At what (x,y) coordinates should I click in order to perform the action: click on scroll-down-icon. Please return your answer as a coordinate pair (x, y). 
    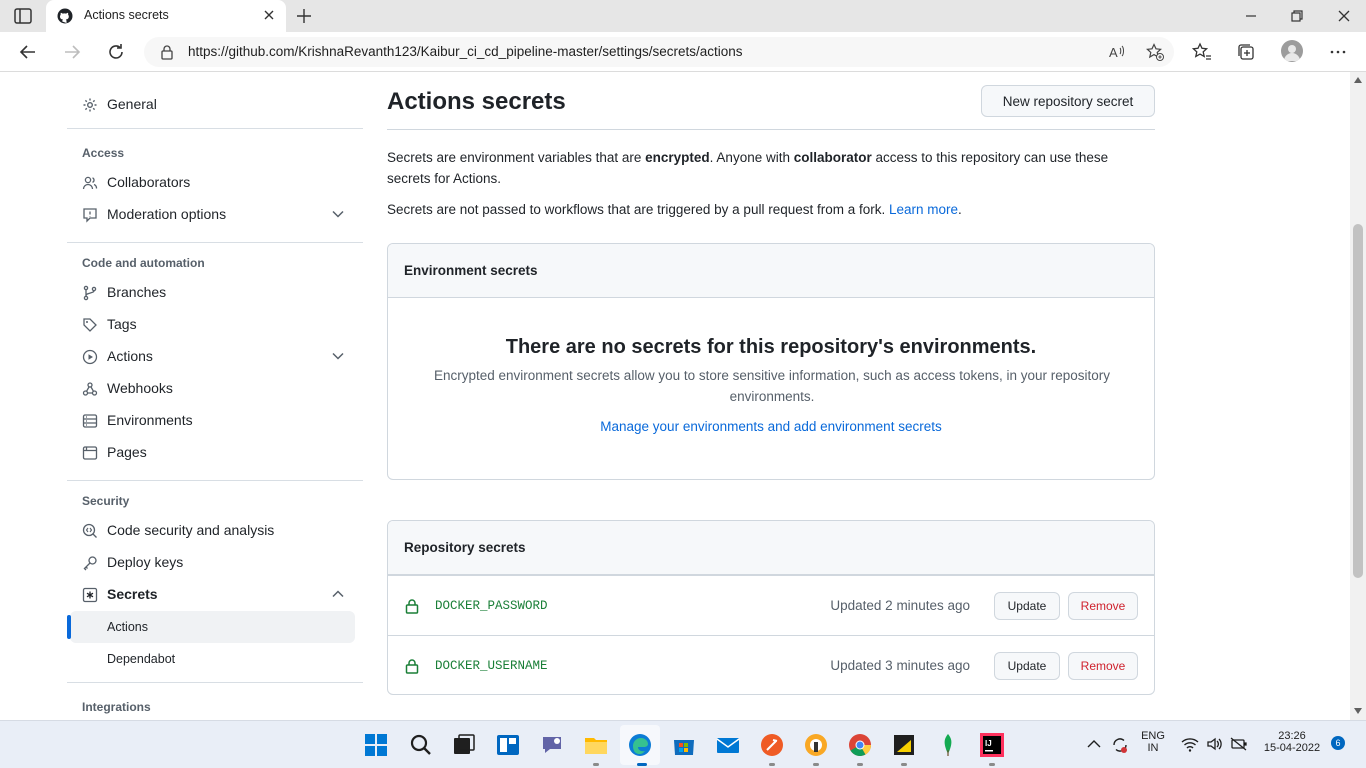
    Looking at the image, I should click on (1358, 711).